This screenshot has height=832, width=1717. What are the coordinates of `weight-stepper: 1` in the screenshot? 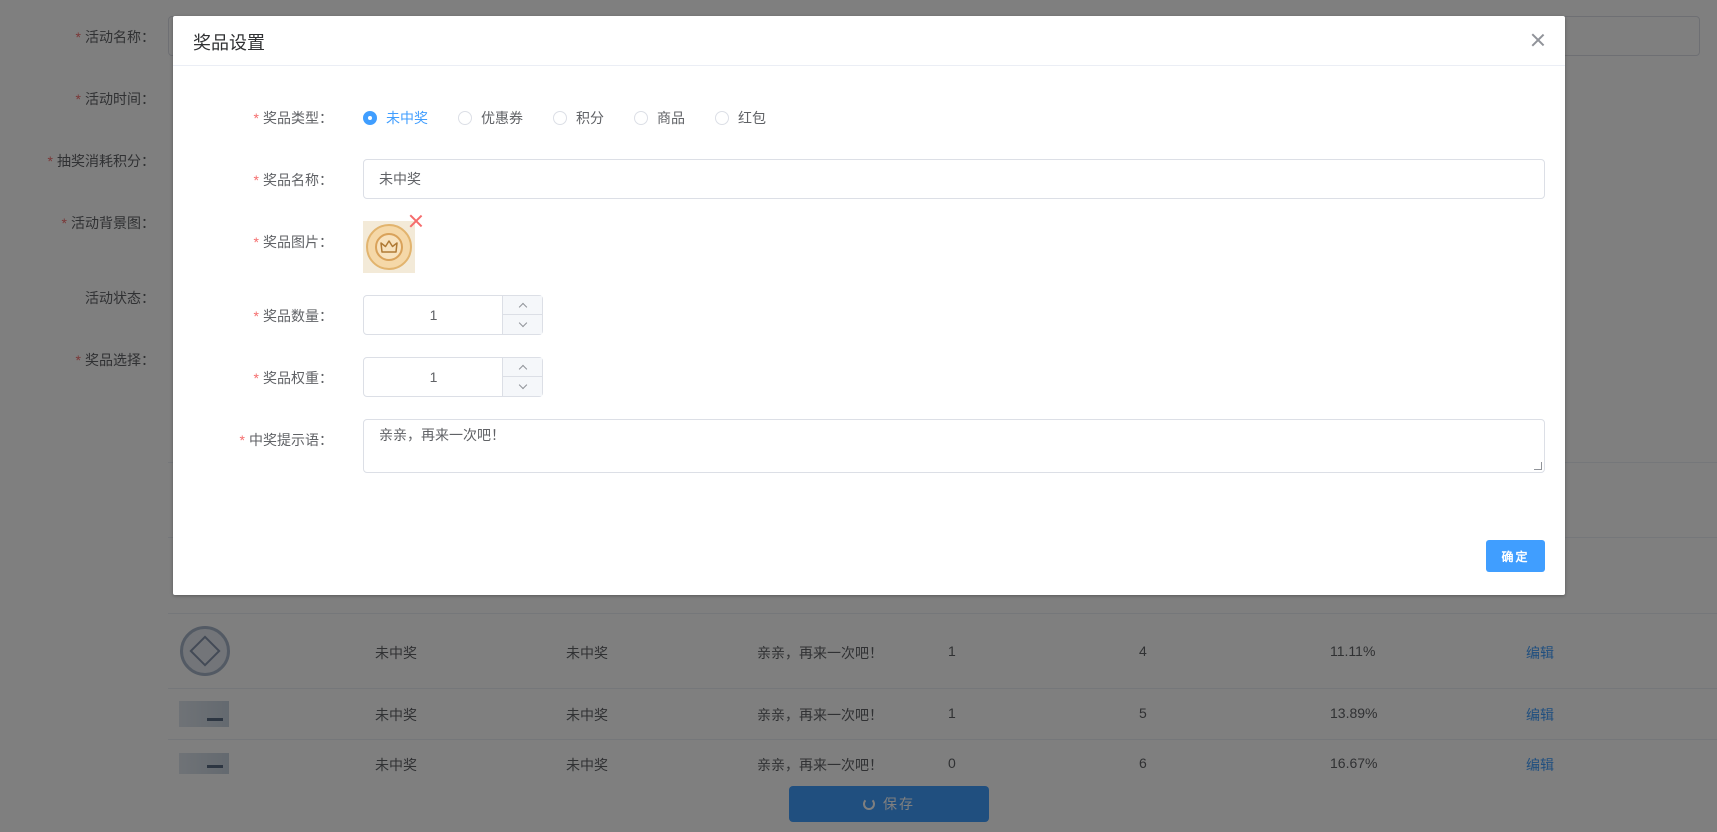 It's located at (453, 377).